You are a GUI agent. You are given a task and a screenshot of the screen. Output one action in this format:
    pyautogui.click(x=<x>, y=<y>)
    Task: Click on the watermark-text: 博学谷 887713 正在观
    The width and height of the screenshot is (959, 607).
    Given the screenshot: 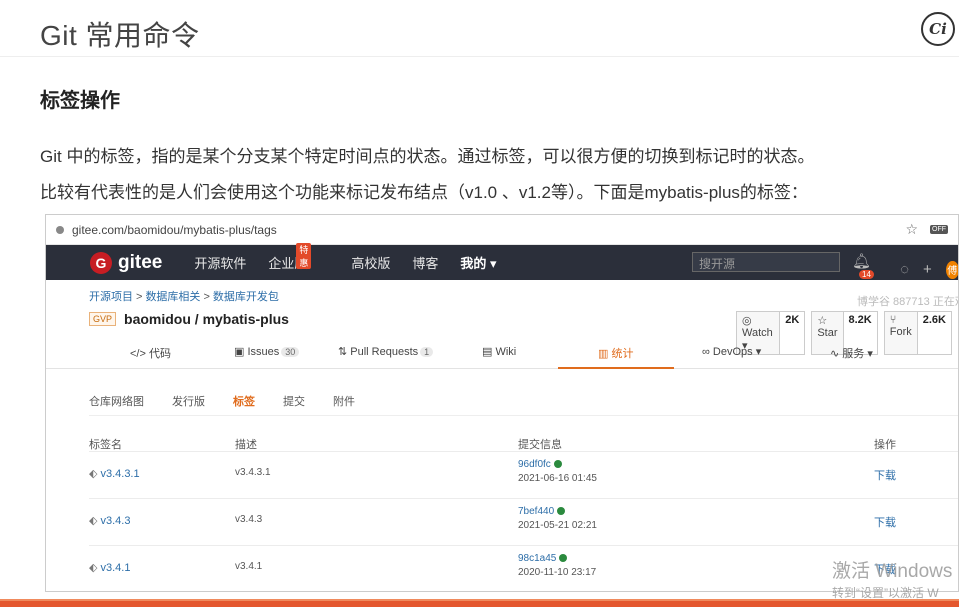 What is the action you would take?
    pyautogui.click(x=908, y=302)
    